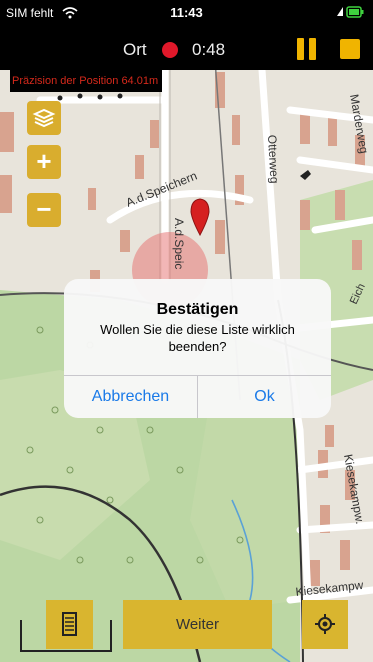 The width and height of the screenshot is (373, 662). I want to click on recording-label: Ort, so click(135, 49).